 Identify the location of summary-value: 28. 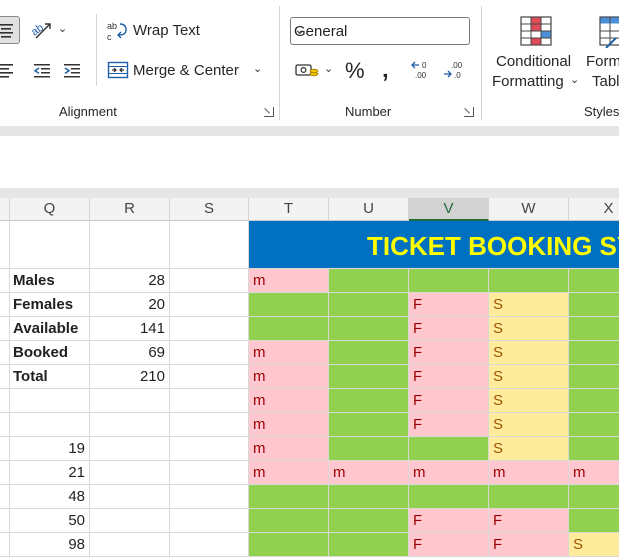
(130, 281).